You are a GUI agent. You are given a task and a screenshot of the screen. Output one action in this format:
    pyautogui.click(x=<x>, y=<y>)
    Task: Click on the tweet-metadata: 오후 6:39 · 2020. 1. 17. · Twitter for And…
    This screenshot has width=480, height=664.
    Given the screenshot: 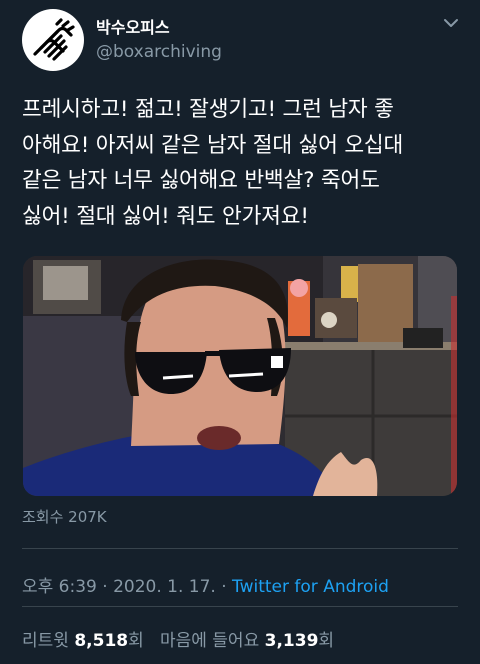 What is the action you would take?
    pyautogui.click(x=205, y=584)
    